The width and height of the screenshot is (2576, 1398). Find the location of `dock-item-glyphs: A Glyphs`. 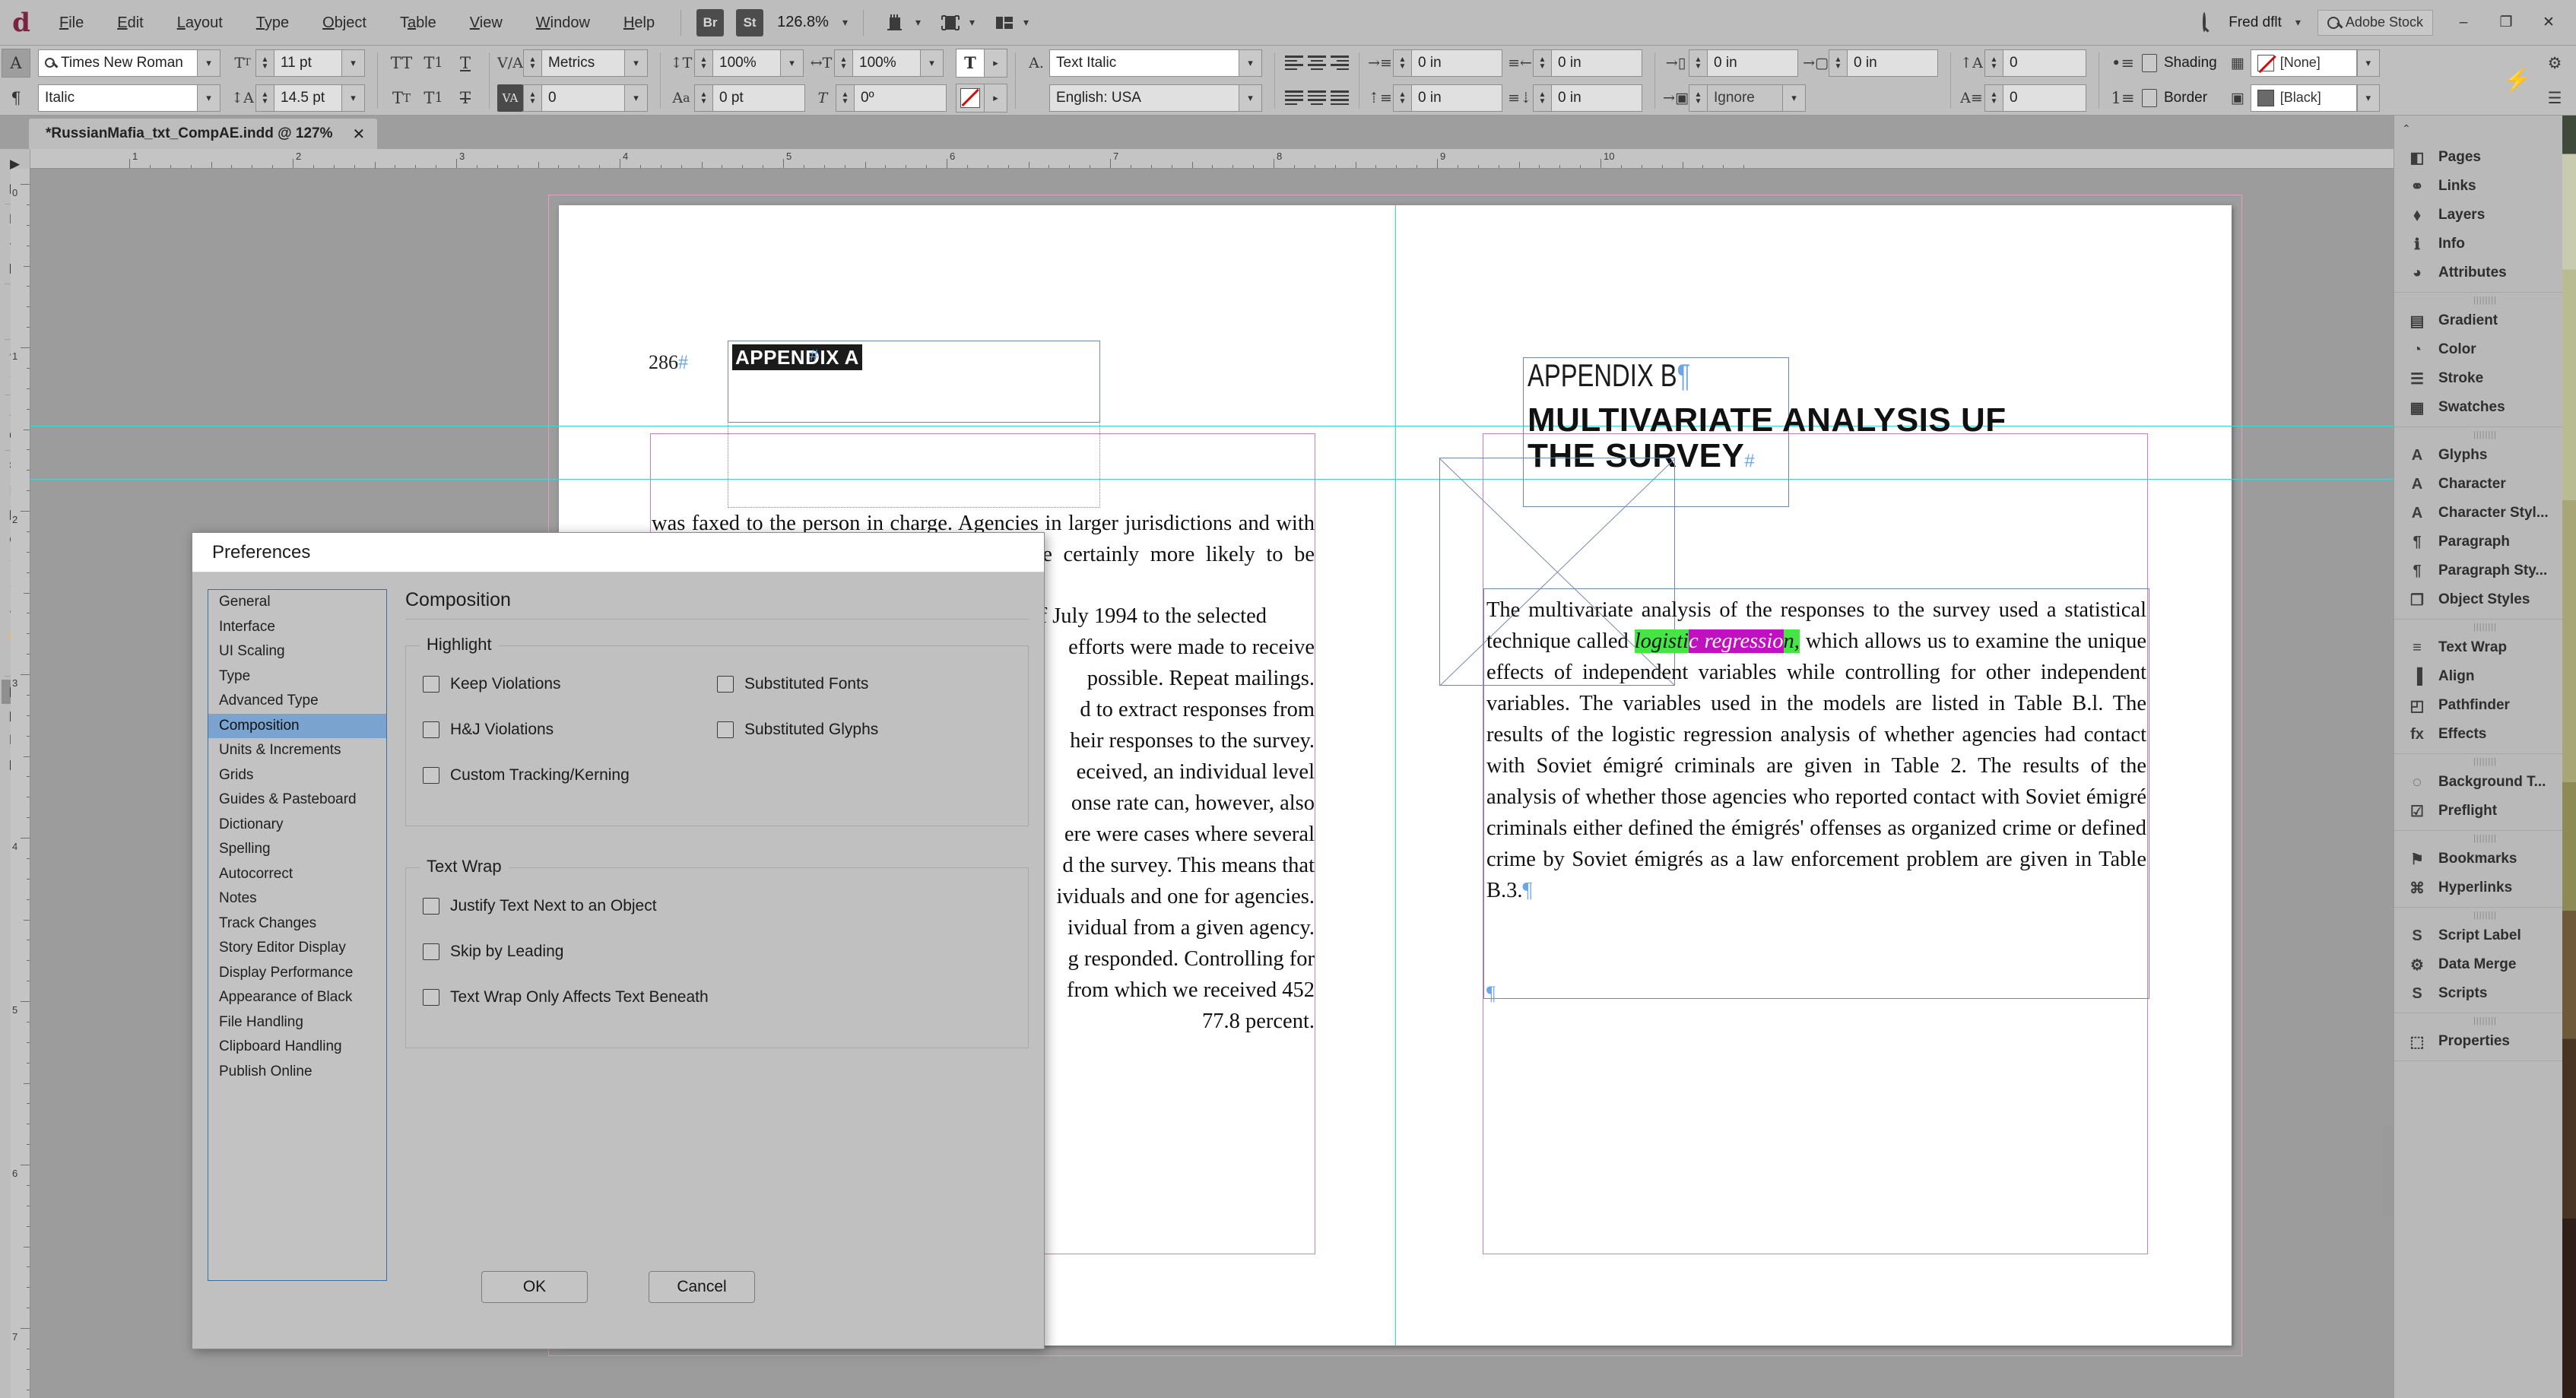

dock-item-glyphs: A Glyphs is located at coordinates (2485, 456).